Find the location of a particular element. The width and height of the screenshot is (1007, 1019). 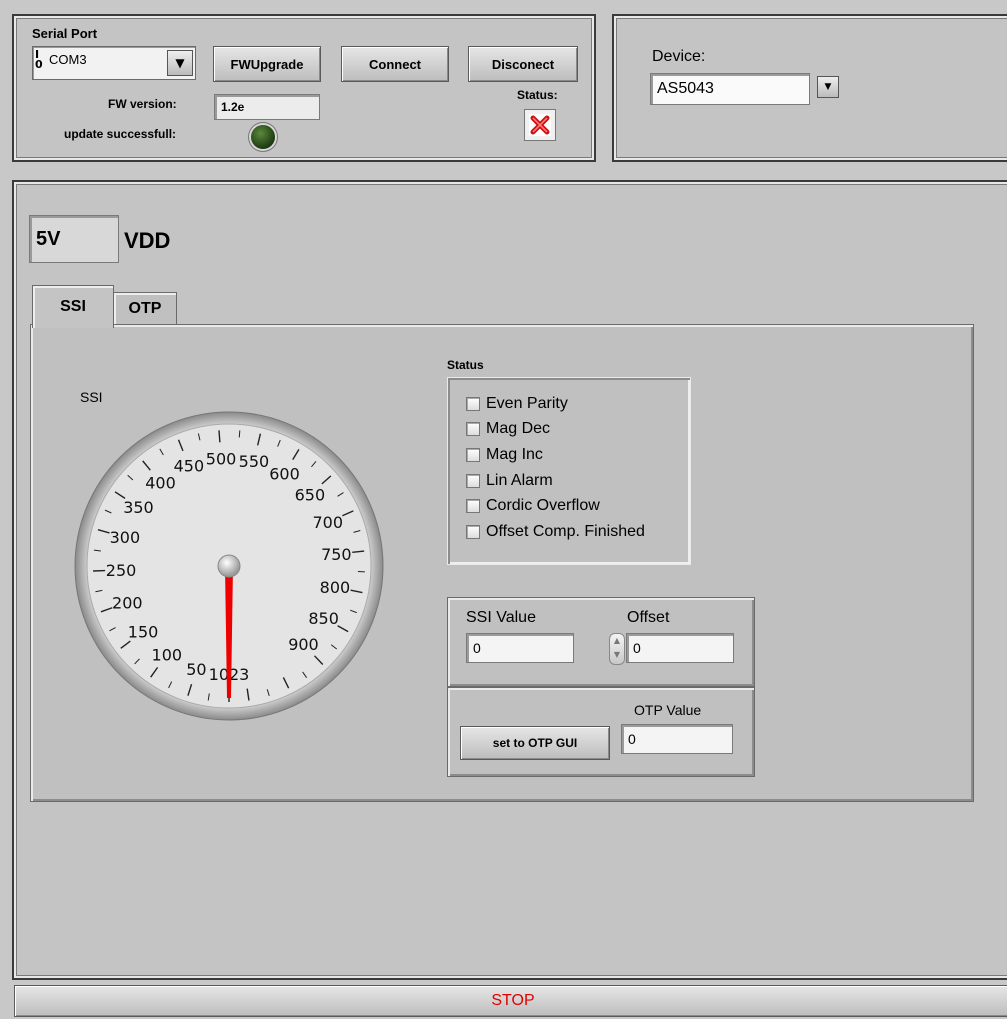

status-item-label: Mag Dec is located at coordinates (518, 429).